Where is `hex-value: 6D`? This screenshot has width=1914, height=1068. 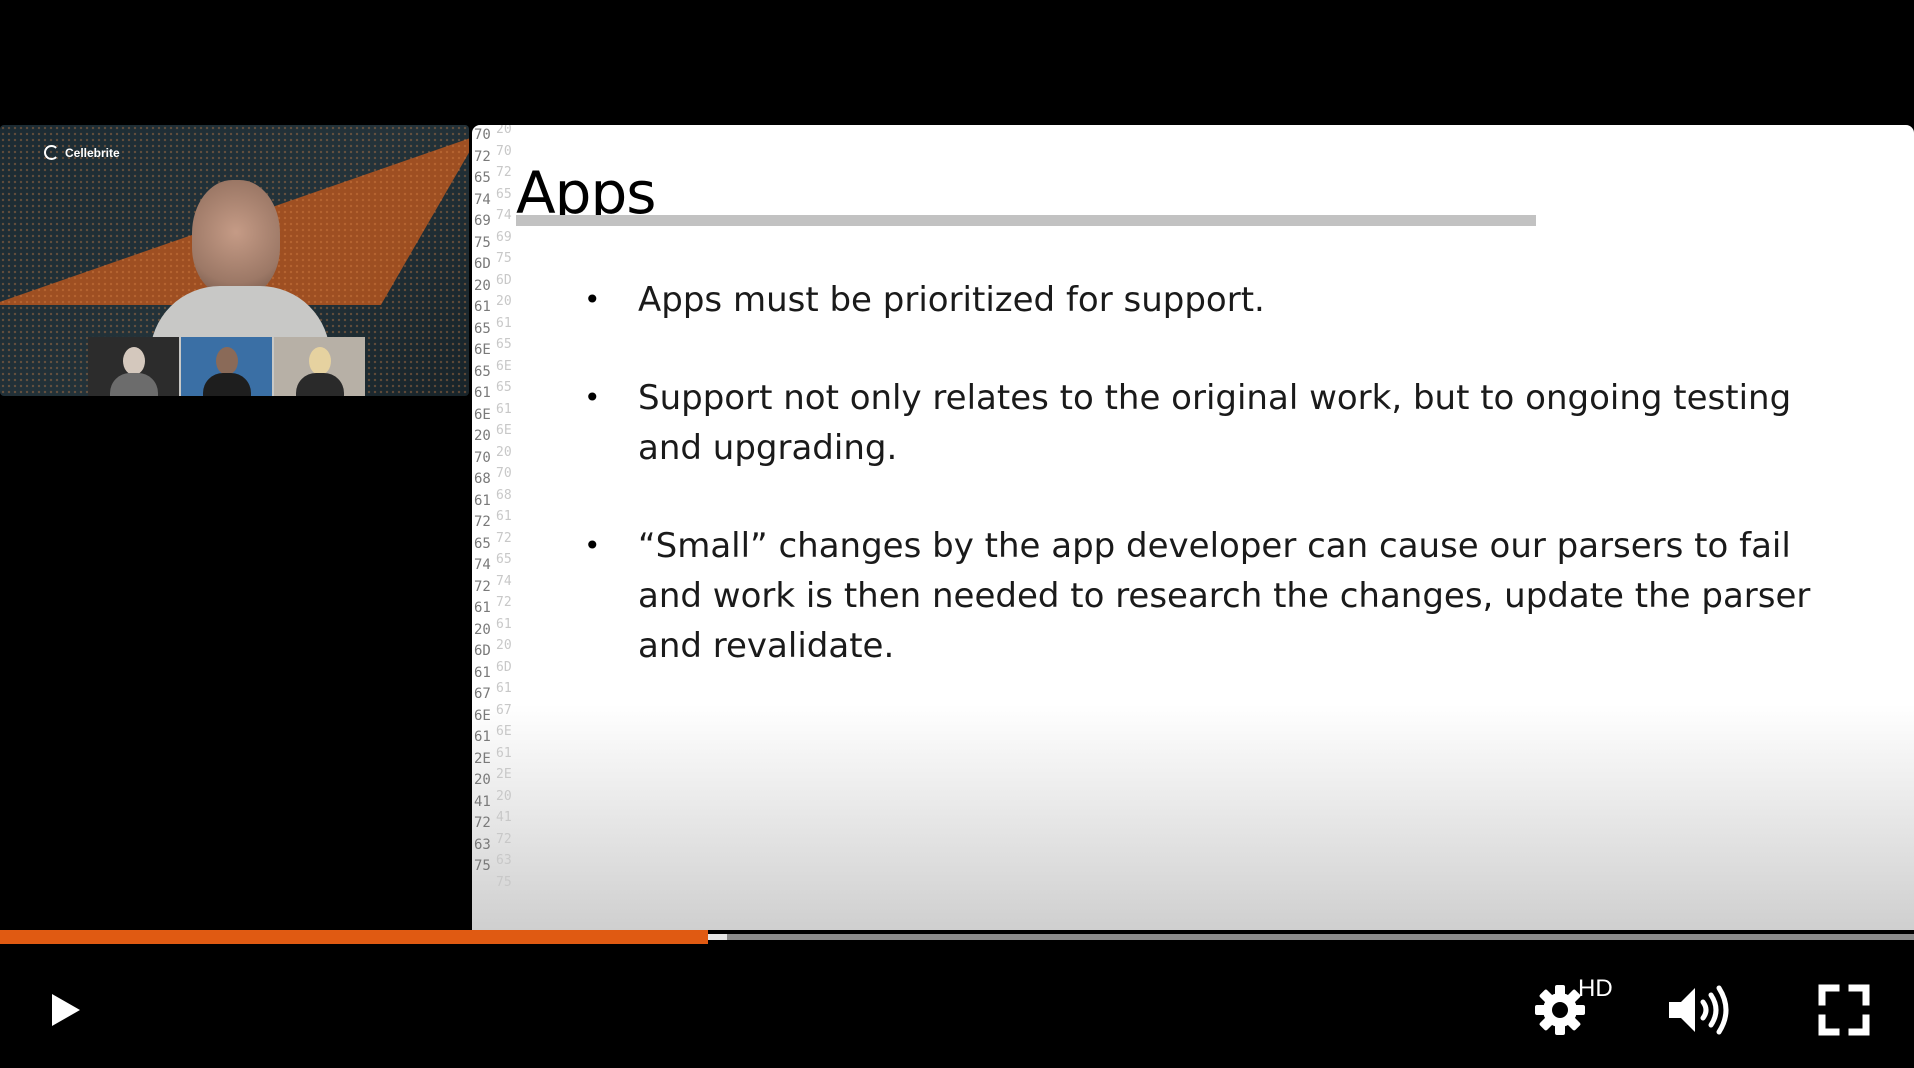 hex-value: 6D is located at coordinates (482, 651).